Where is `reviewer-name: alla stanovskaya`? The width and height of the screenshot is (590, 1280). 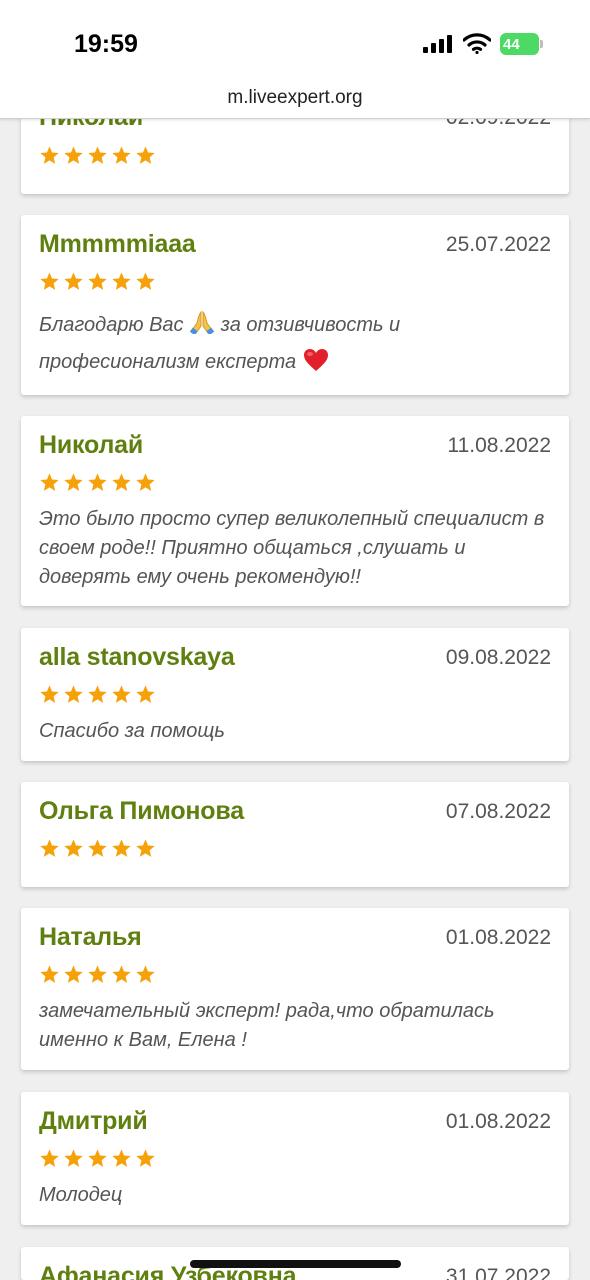 reviewer-name: alla stanovskaya is located at coordinates (137, 657).